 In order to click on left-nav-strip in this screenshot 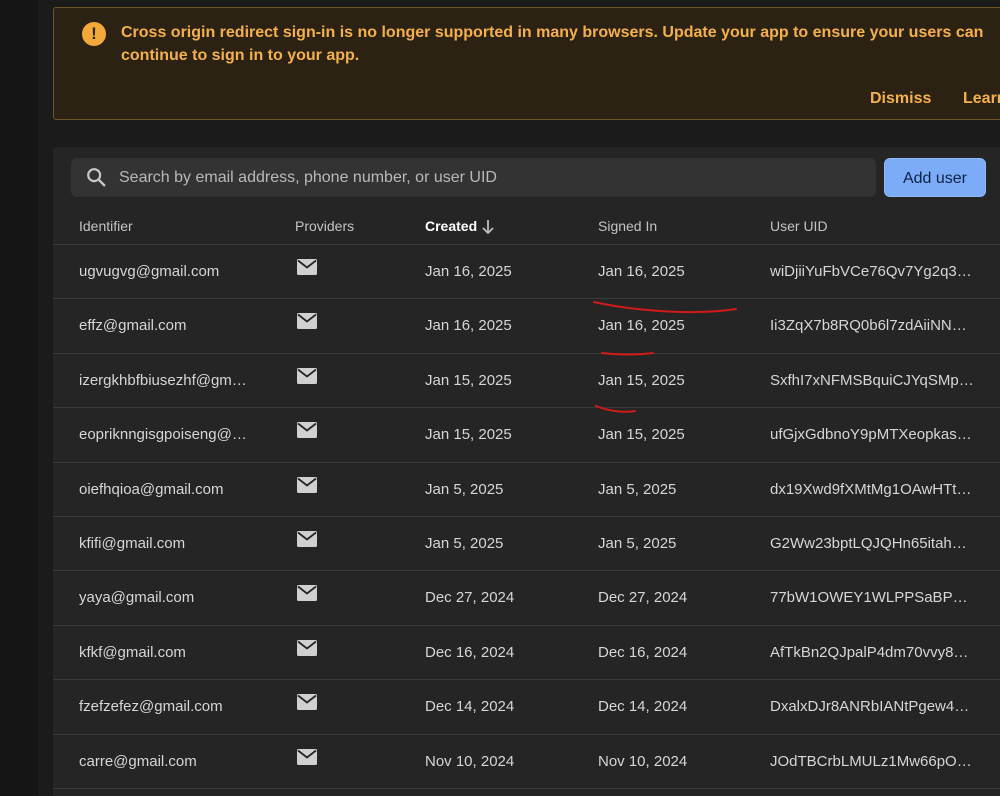, I will do `click(19, 398)`.